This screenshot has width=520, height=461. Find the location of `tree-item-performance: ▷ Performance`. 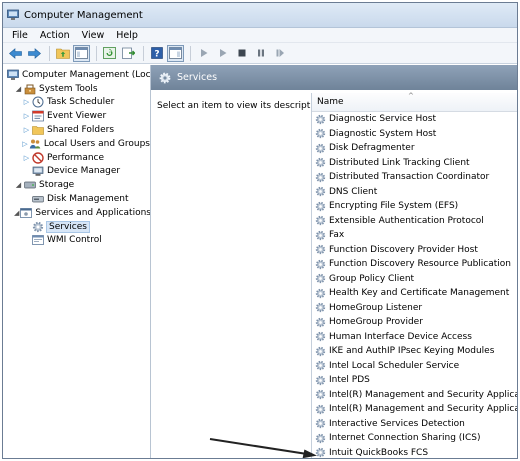

tree-item-performance: ▷ Performance is located at coordinates (76, 158).